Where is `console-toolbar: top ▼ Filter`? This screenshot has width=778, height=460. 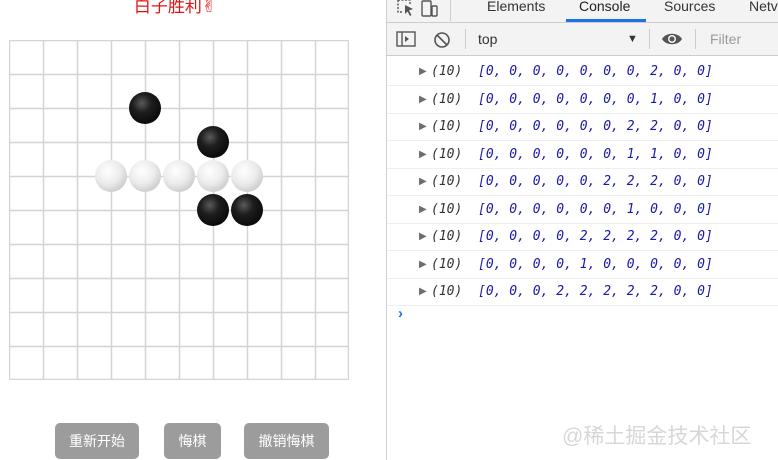 console-toolbar: top ▼ Filter is located at coordinates (582, 39).